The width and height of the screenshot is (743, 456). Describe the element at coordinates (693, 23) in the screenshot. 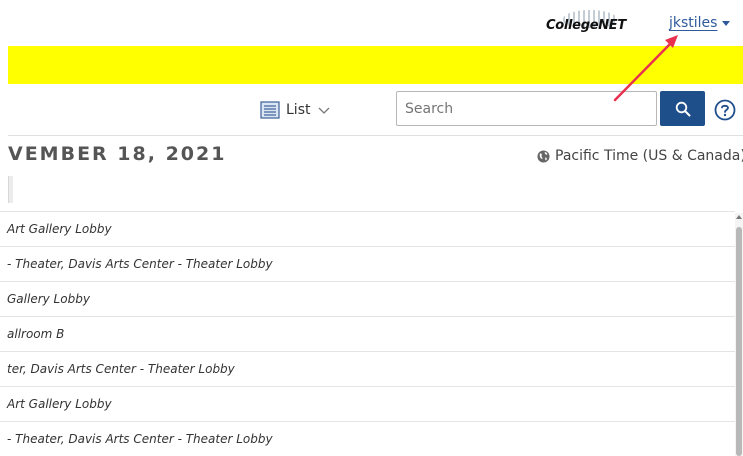

I see `username-label: jkstiles` at that location.